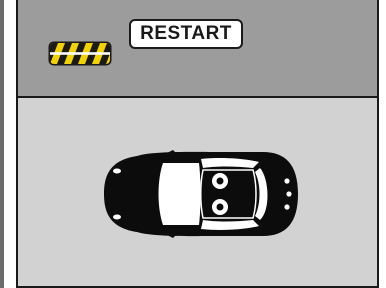 This screenshot has width=386, height=288. Describe the element at coordinates (80, 53) in the screenshot. I see `hazard-stripes-icon` at that location.